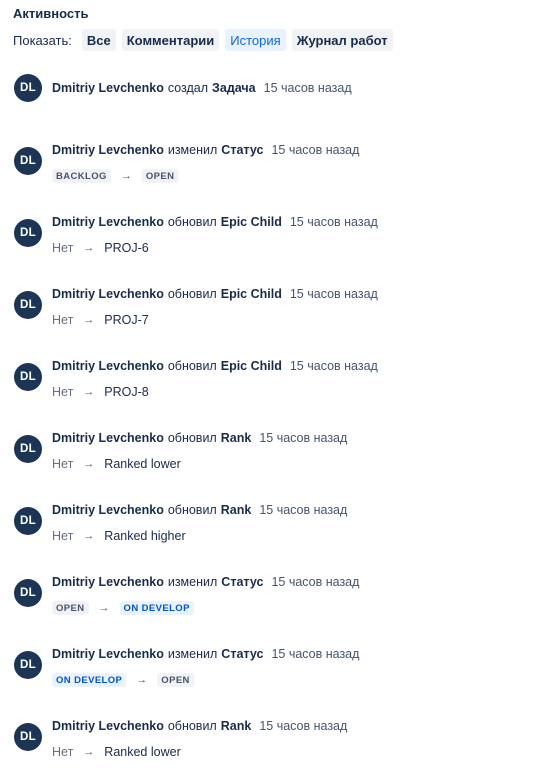 The image size is (545, 782). I want to click on change-values: ON DEVELOP → OPEN, so click(123, 680).